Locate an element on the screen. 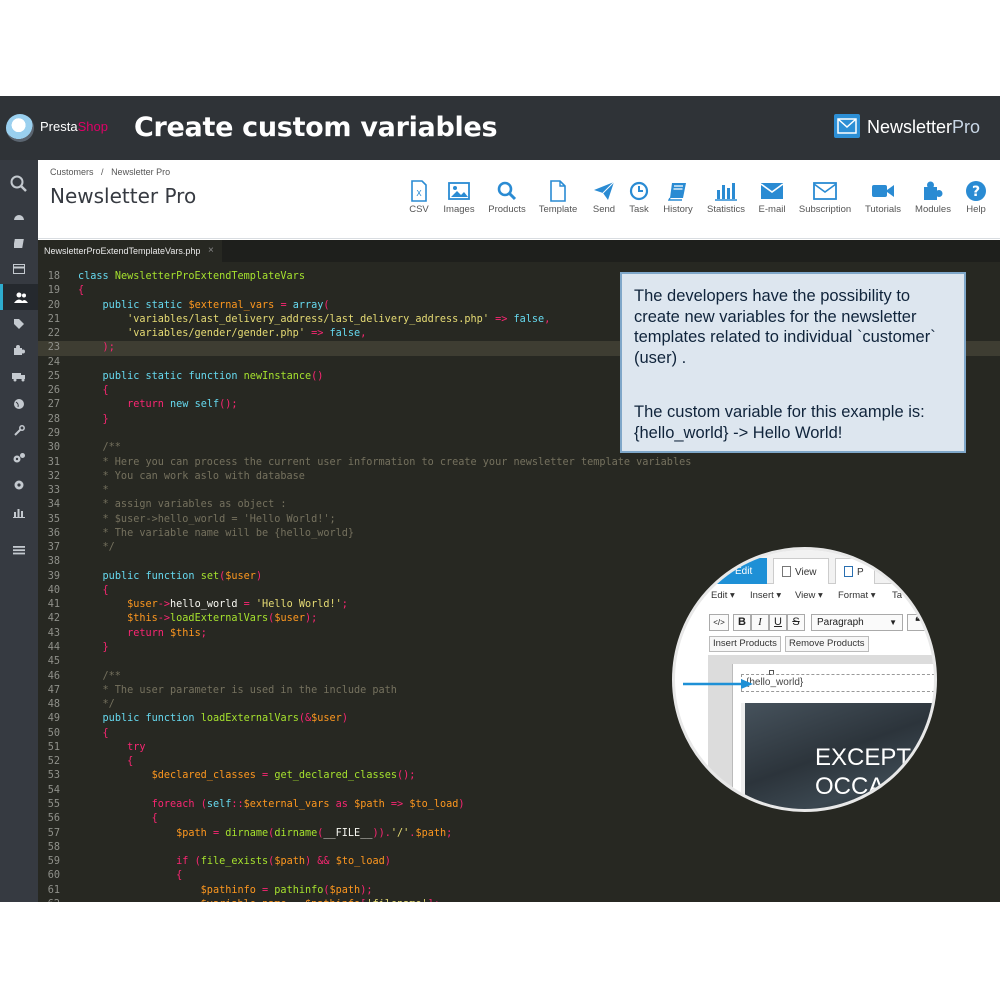 The width and height of the screenshot is (1000, 1000). toolbar-send-button: Send is located at coordinates (604, 200).